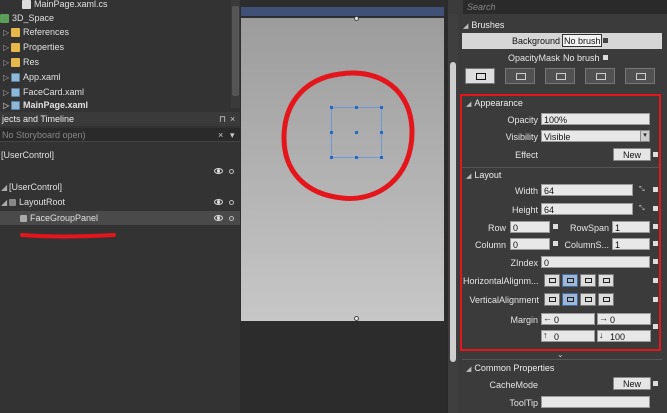  I want to click on valign-bottom-button, so click(588, 299).